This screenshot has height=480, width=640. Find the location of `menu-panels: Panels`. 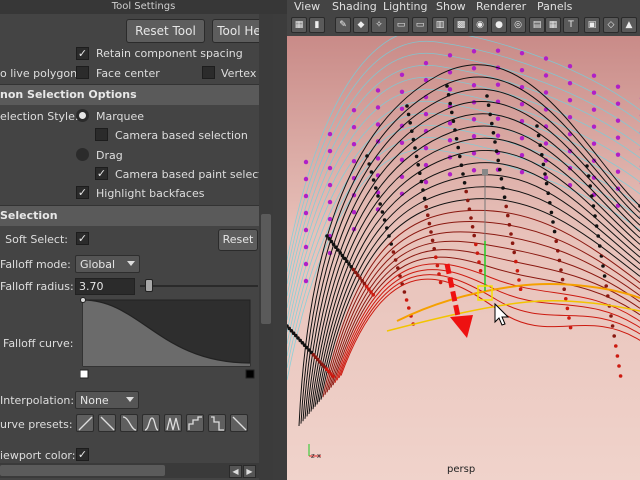

menu-panels: Panels is located at coordinates (554, 7).